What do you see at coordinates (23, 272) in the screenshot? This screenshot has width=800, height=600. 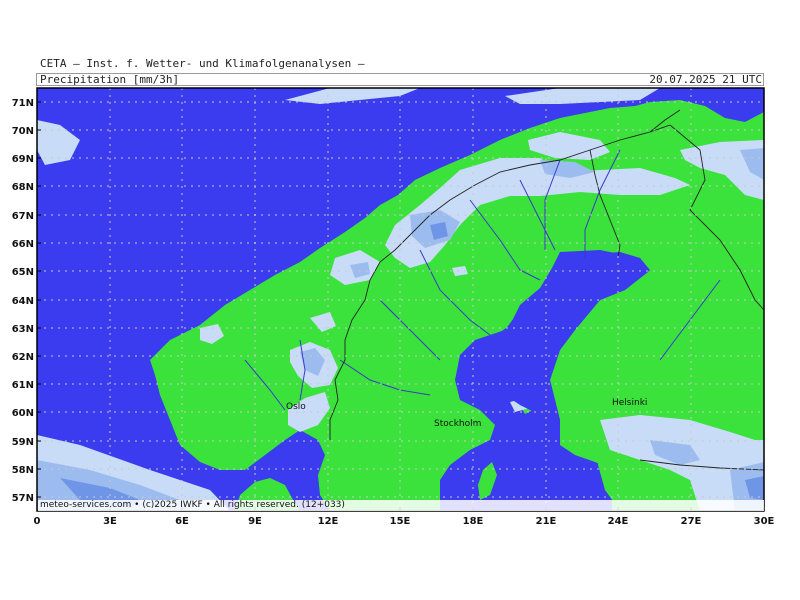 I see `lat-label: 65N` at bounding box center [23, 272].